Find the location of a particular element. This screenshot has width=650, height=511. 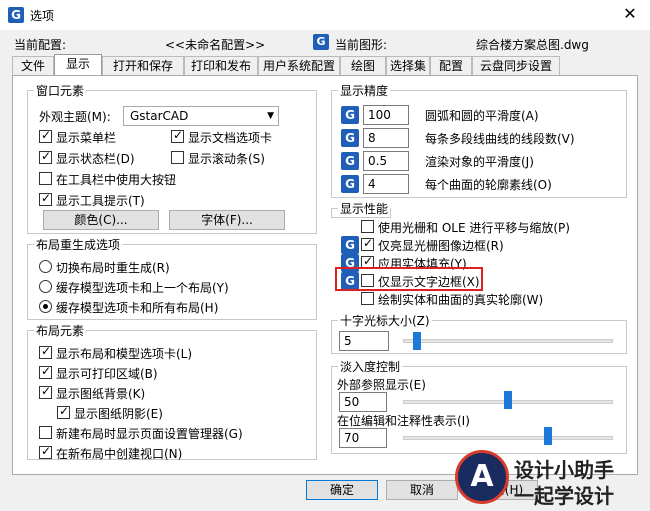

crosshair-slider-track is located at coordinates (508, 341).